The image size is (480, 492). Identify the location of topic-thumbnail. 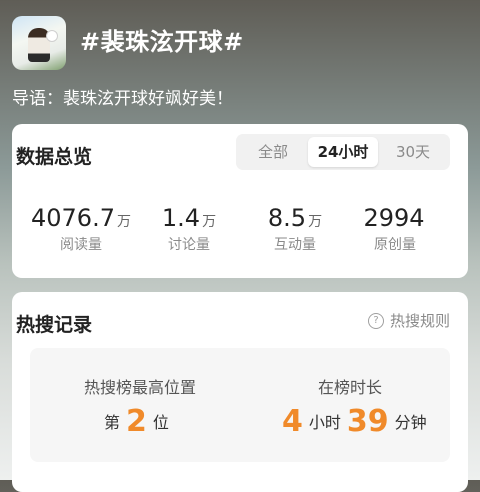
(39, 43).